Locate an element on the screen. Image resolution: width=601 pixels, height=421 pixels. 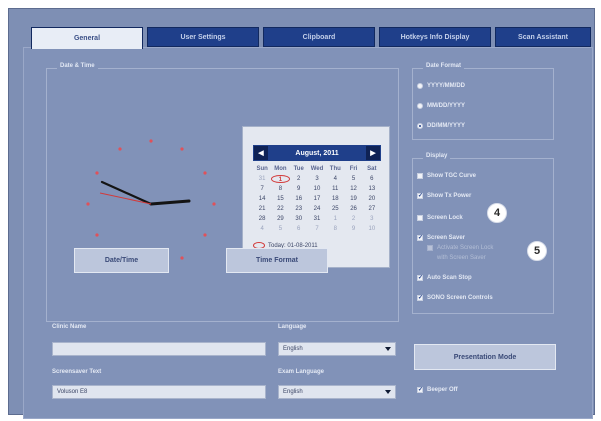
exam-language-label: Exam Language is located at coordinates (301, 372).